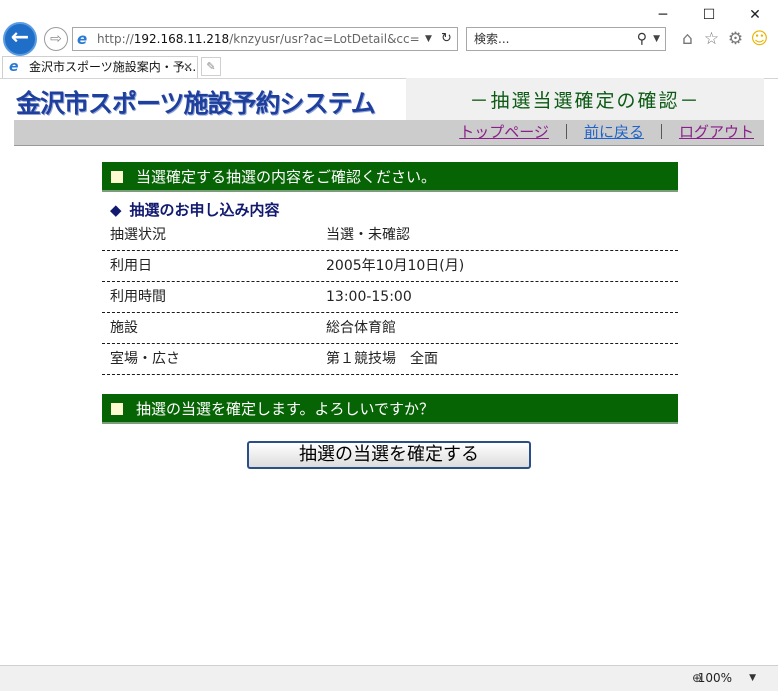 Image resolution: width=778 pixels, height=691 pixels. What do you see at coordinates (368, 235) in the screenshot?
I see `detail-value: 当選・未確認` at bounding box center [368, 235].